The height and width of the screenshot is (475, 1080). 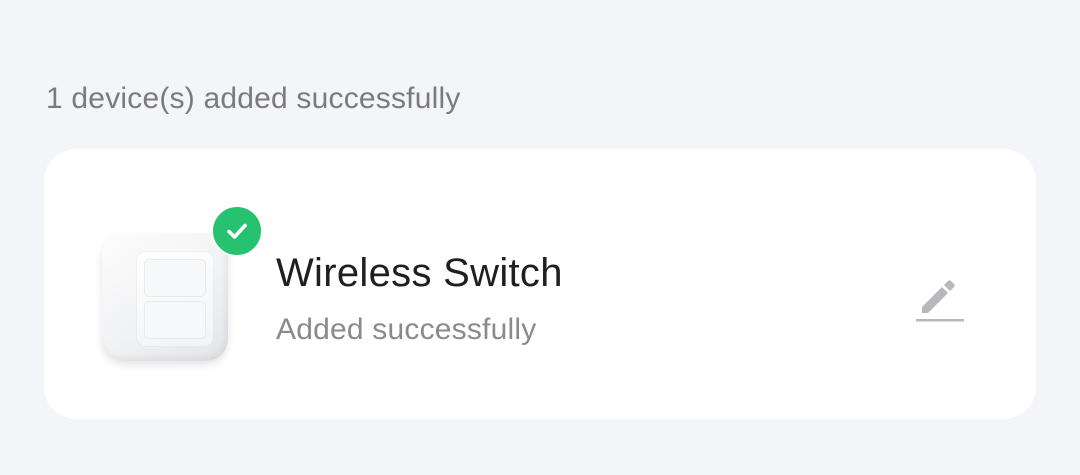 I want to click on wireless-switch-image, so click(x=165, y=297).